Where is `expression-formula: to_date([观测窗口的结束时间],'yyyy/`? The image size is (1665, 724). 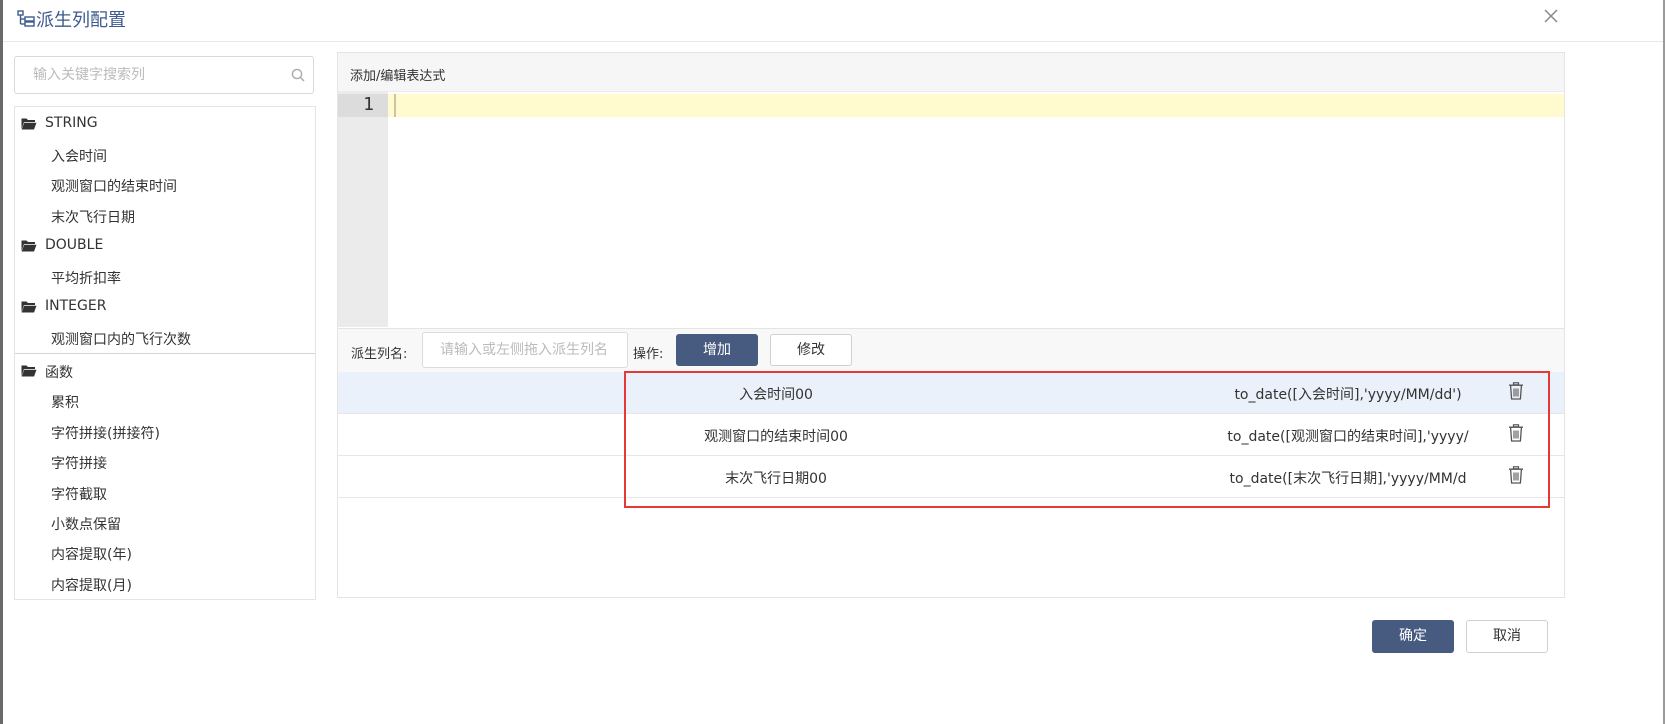 expression-formula: to_date([观测窗口的结束时间],'yyyy/ is located at coordinates (1348, 437).